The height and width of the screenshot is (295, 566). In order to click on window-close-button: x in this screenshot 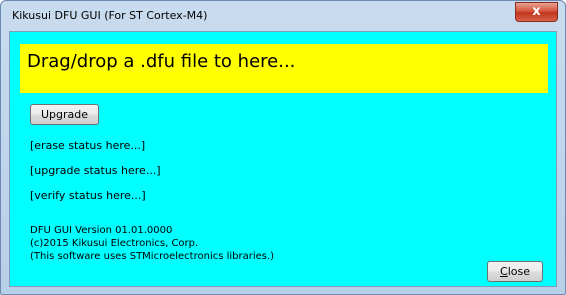, I will do `click(536, 12)`.